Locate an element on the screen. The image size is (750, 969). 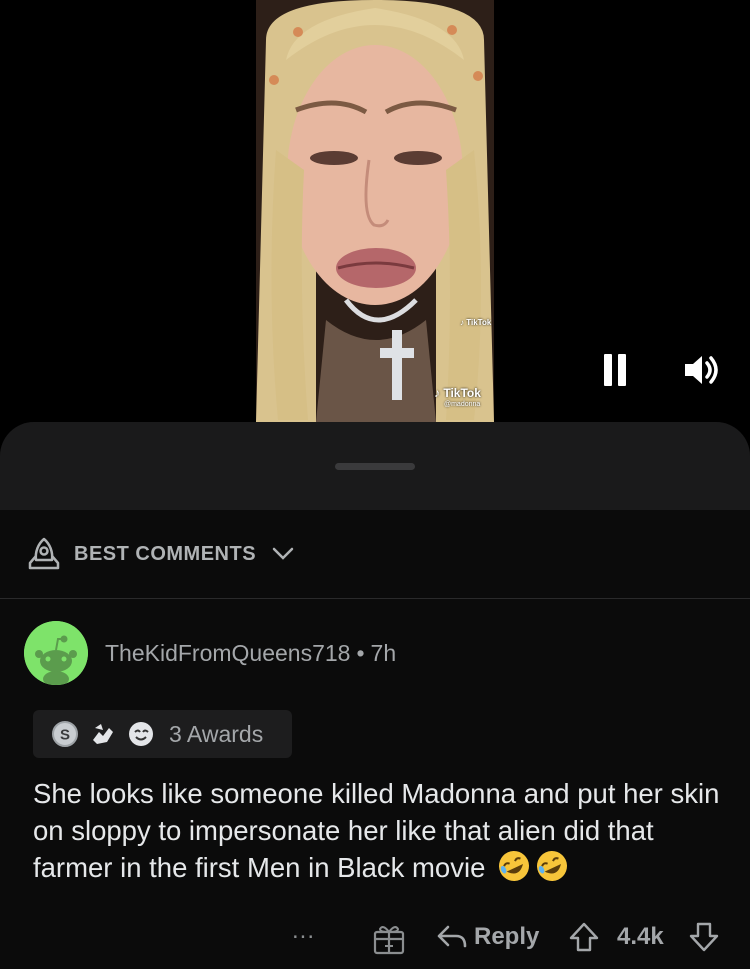
sort-label: BEST COMMENTS is located at coordinates (165, 554).